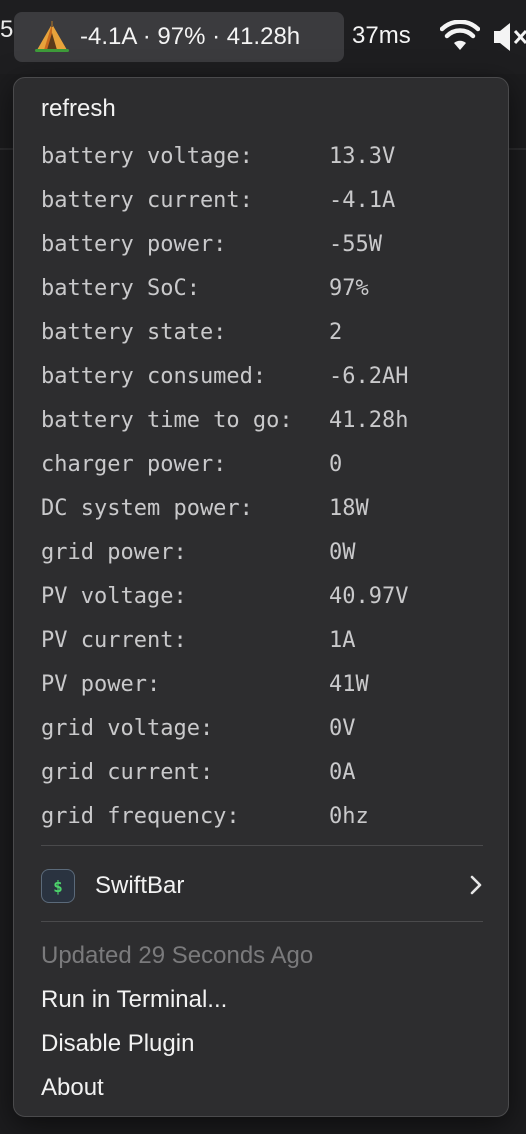 Image resolution: width=526 pixels, height=1134 pixels. What do you see at coordinates (127, 728) in the screenshot?
I see `stat-label: grid voltage:` at bounding box center [127, 728].